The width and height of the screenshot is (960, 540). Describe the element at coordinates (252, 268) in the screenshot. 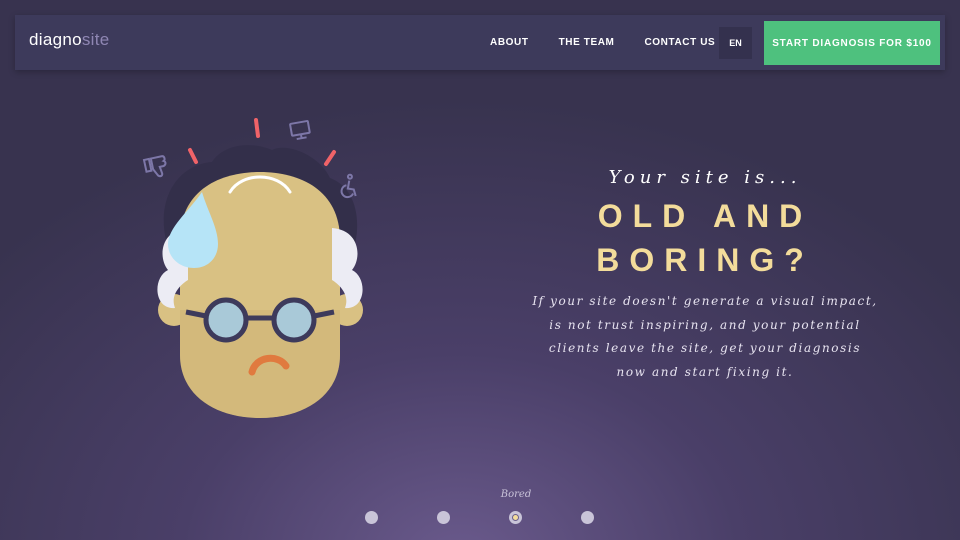

I see `bored-character-illustration` at that location.